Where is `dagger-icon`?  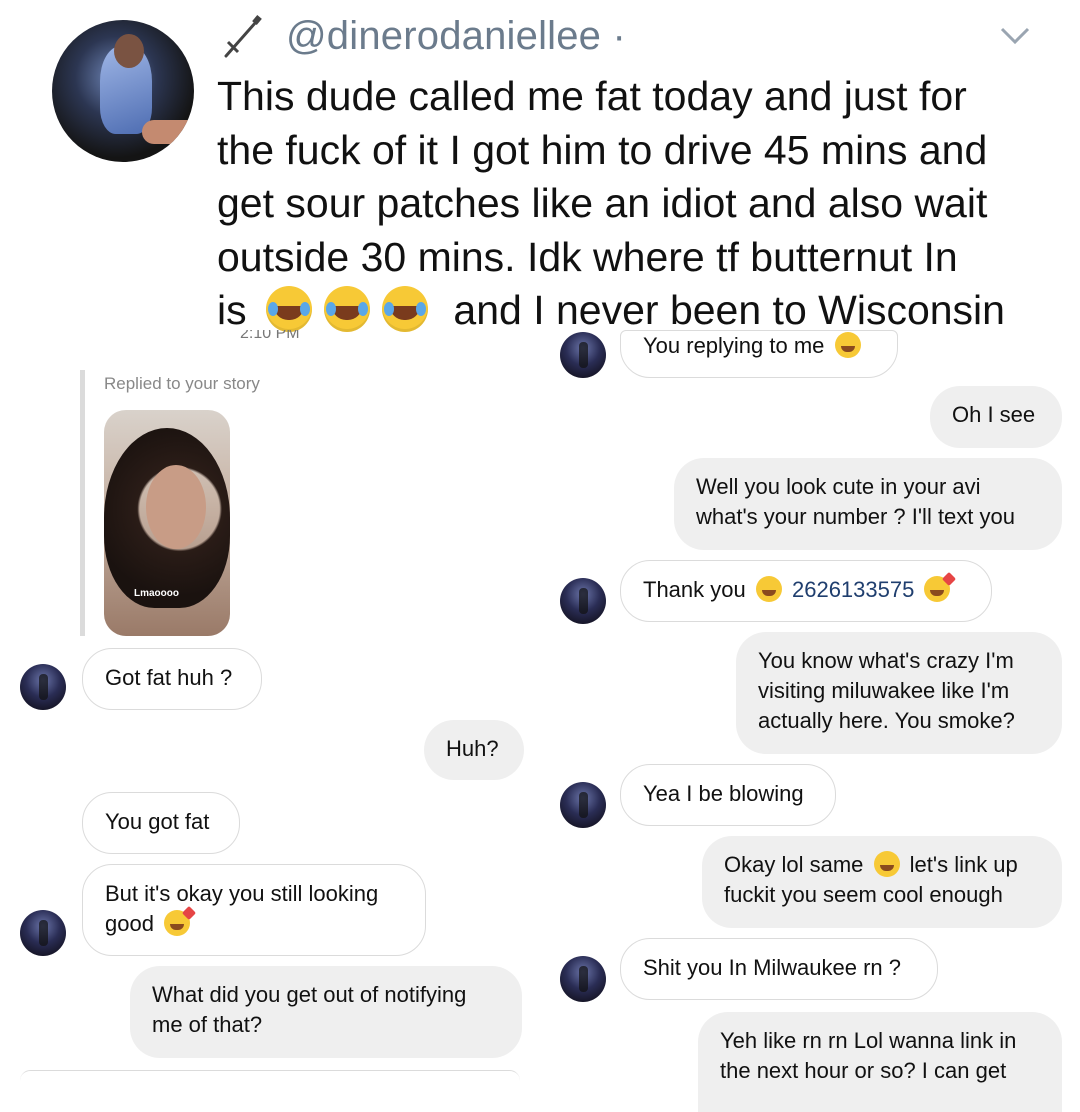
dagger-icon is located at coordinates (243, 36).